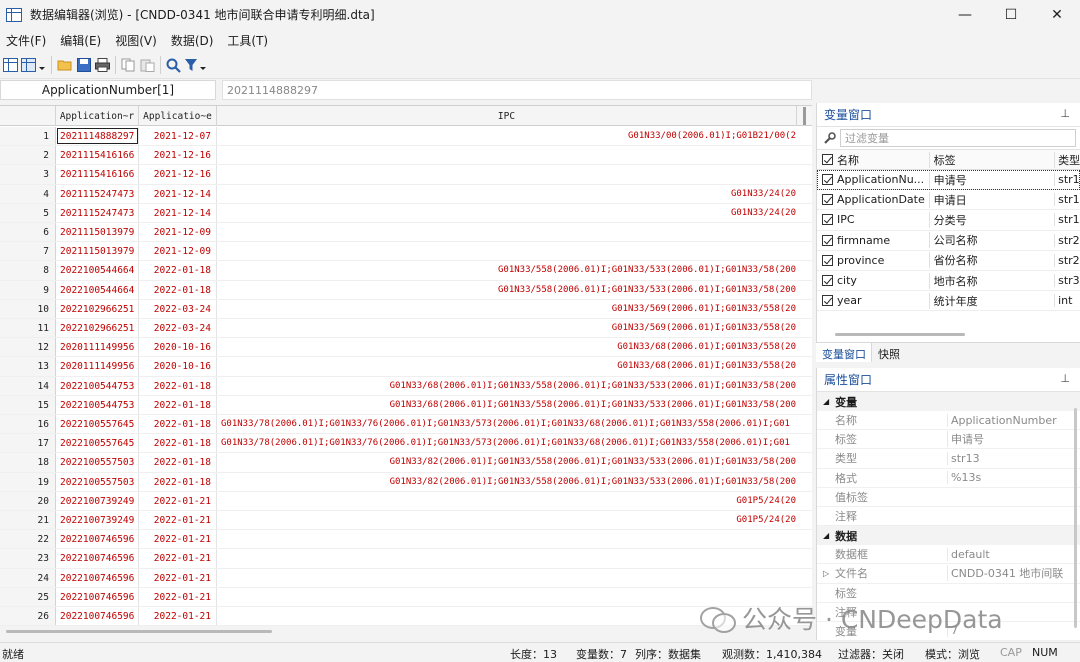 The image size is (1080, 662). I want to click on row-number: 23, so click(28, 558).